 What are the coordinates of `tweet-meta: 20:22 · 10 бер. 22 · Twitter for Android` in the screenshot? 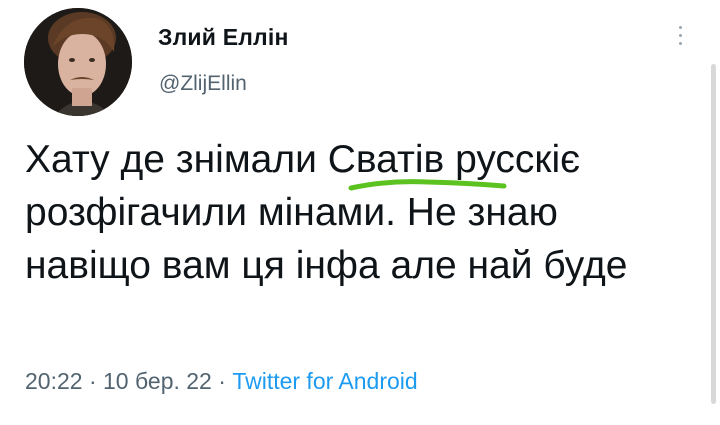 It's located at (221, 381).